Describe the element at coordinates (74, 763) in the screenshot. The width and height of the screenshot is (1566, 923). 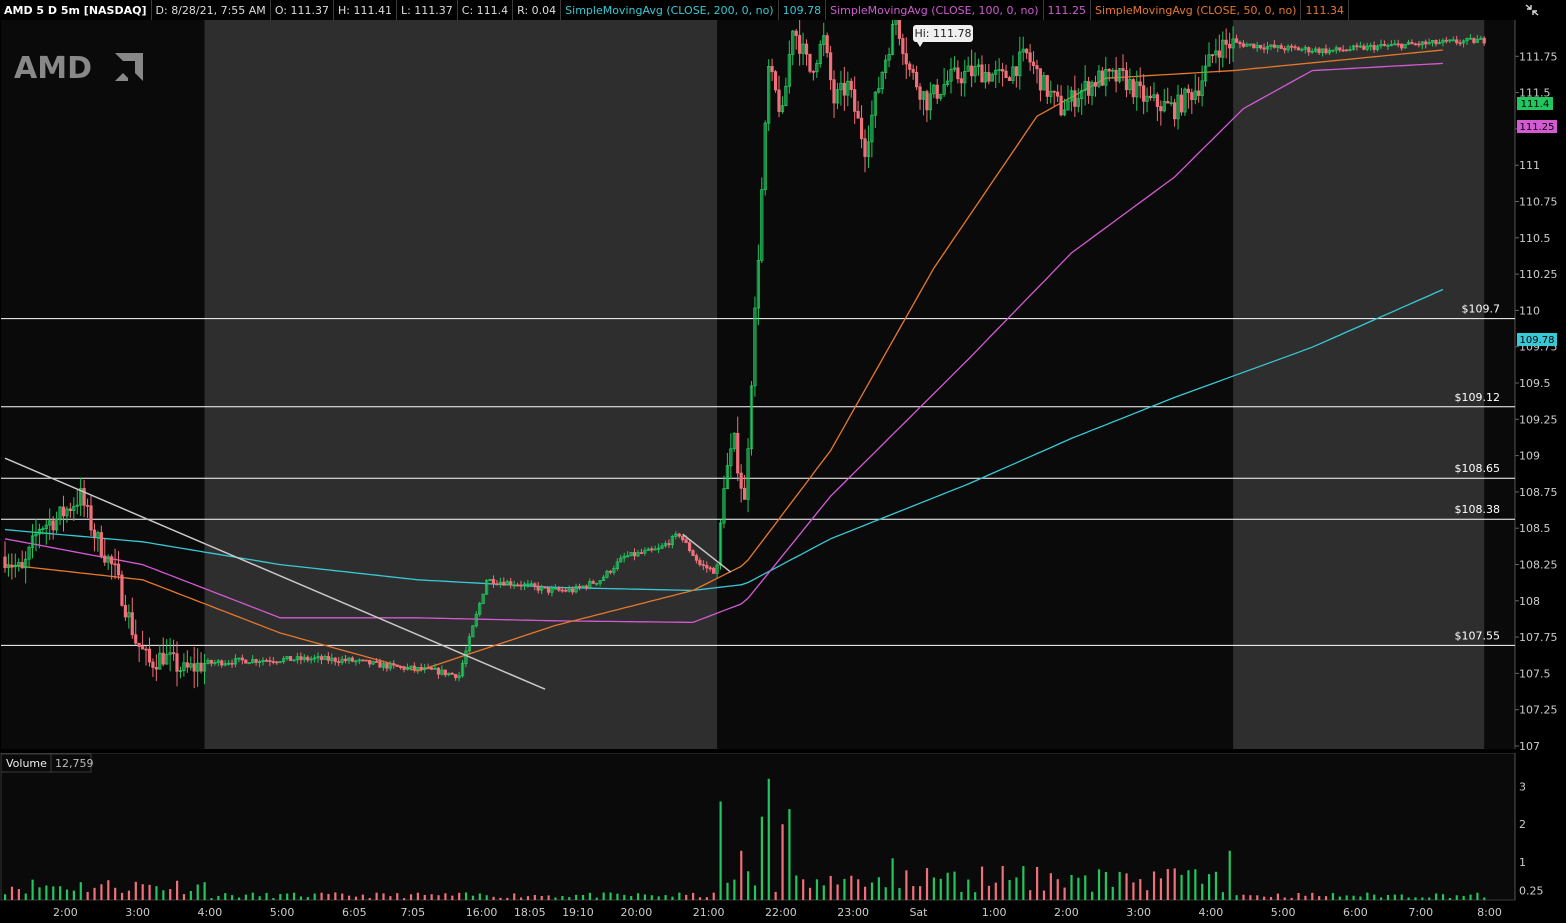
I see `volume-value: 12,759` at that location.